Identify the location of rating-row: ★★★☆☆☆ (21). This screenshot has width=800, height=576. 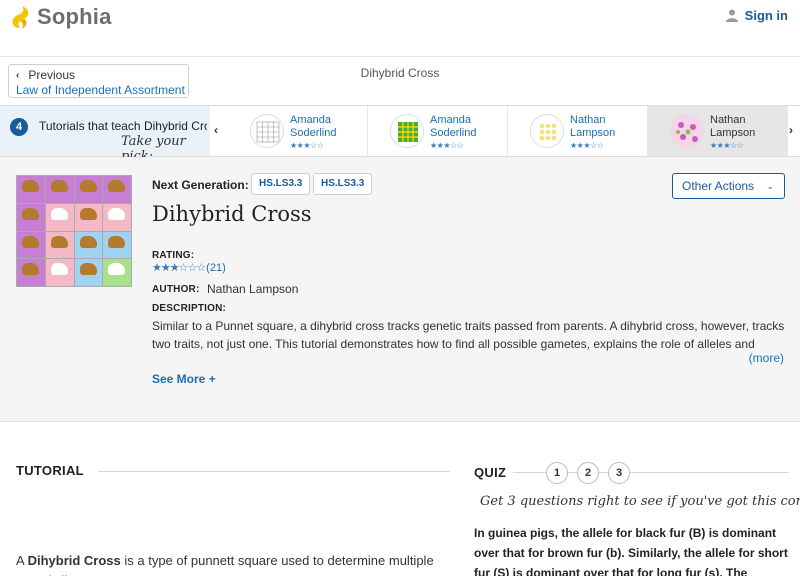
(189, 268).